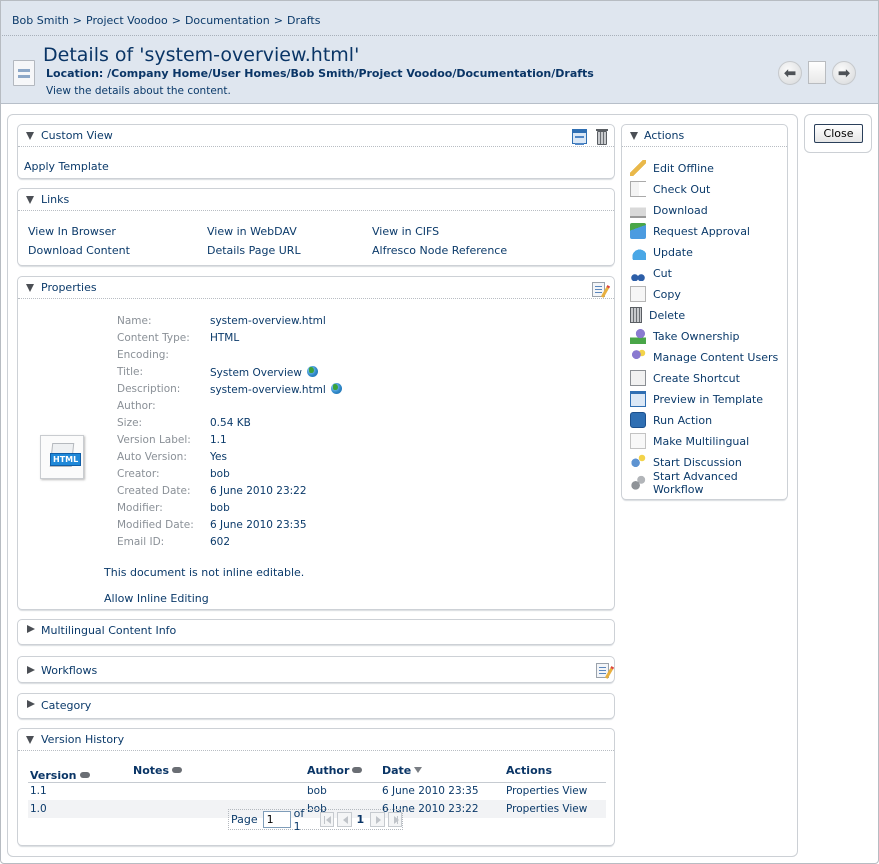 Image resolution: width=879 pixels, height=864 pixels. What do you see at coordinates (276, 819) in the screenshot?
I see `page-number-input` at bounding box center [276, 819].